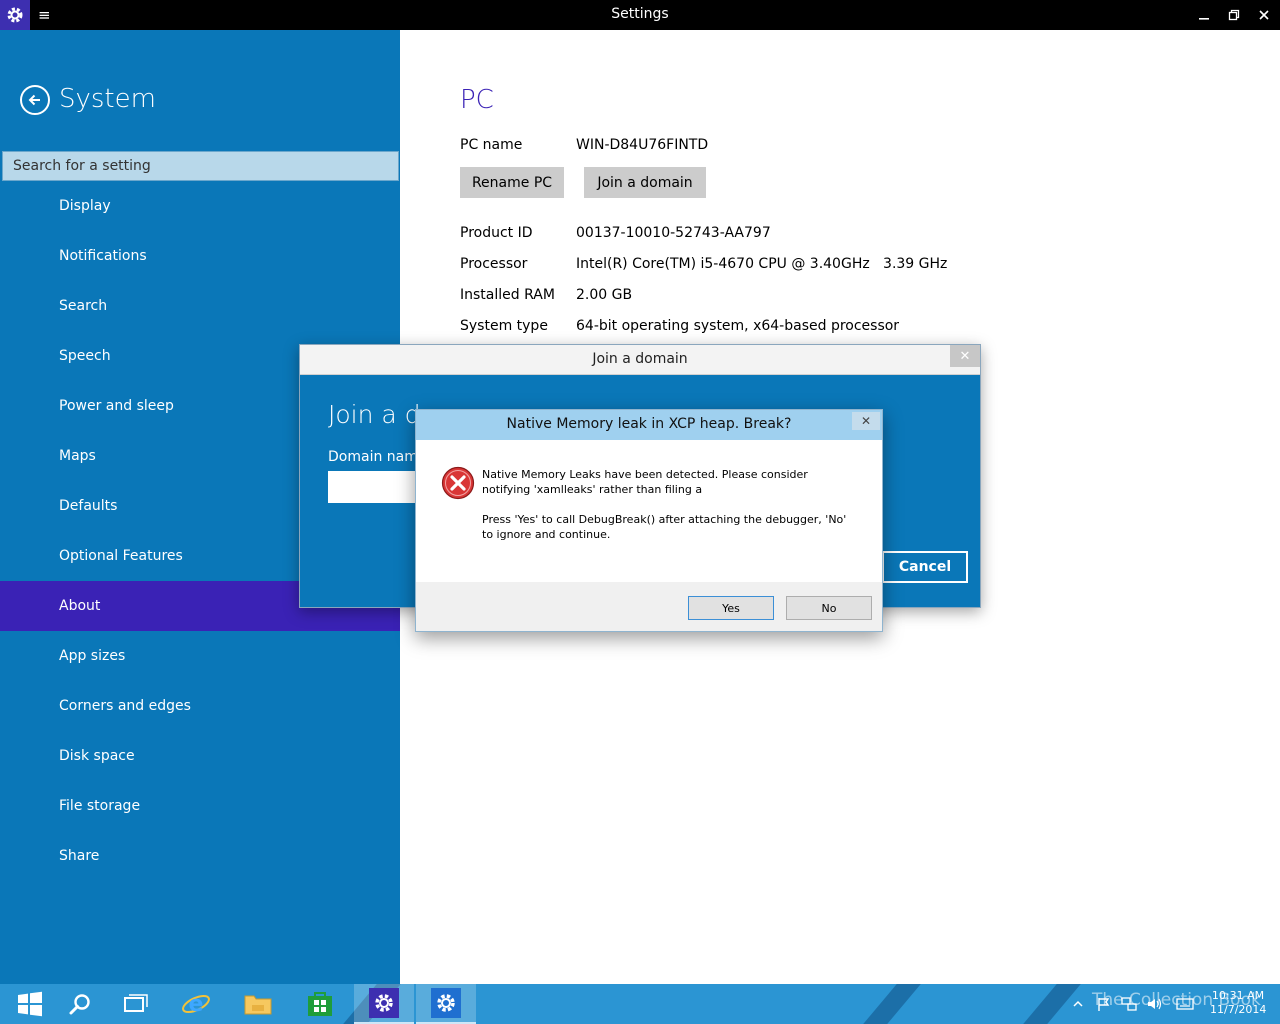  I want to click on show-hidden-icons, so click(1078, 1004).